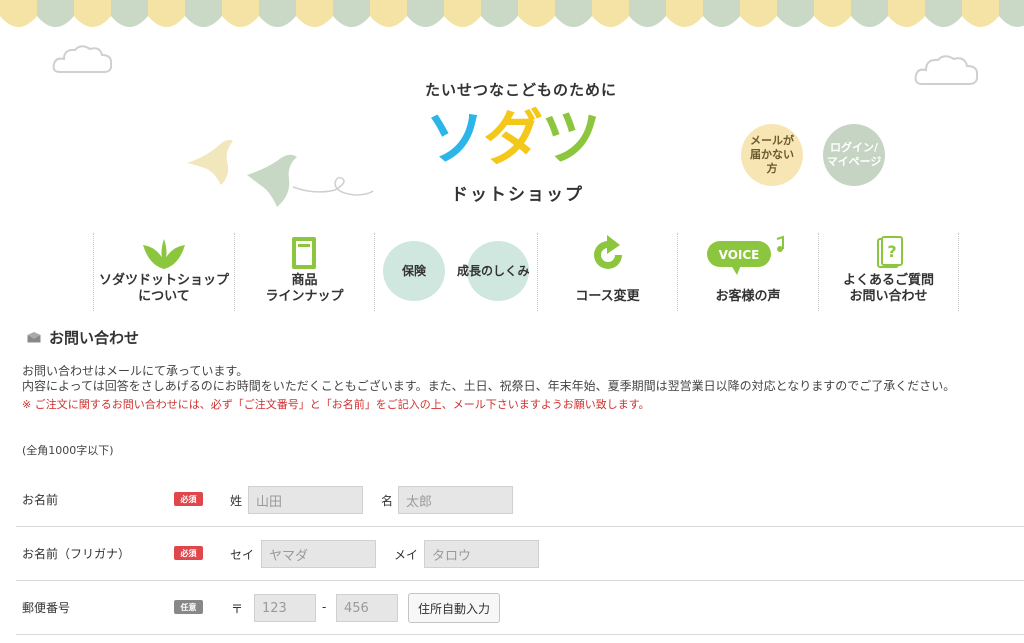  What do you see at coordinates (305, 500) in the screenshot?
I see `last-name-input: 山田` at bounding box center [305, 500].